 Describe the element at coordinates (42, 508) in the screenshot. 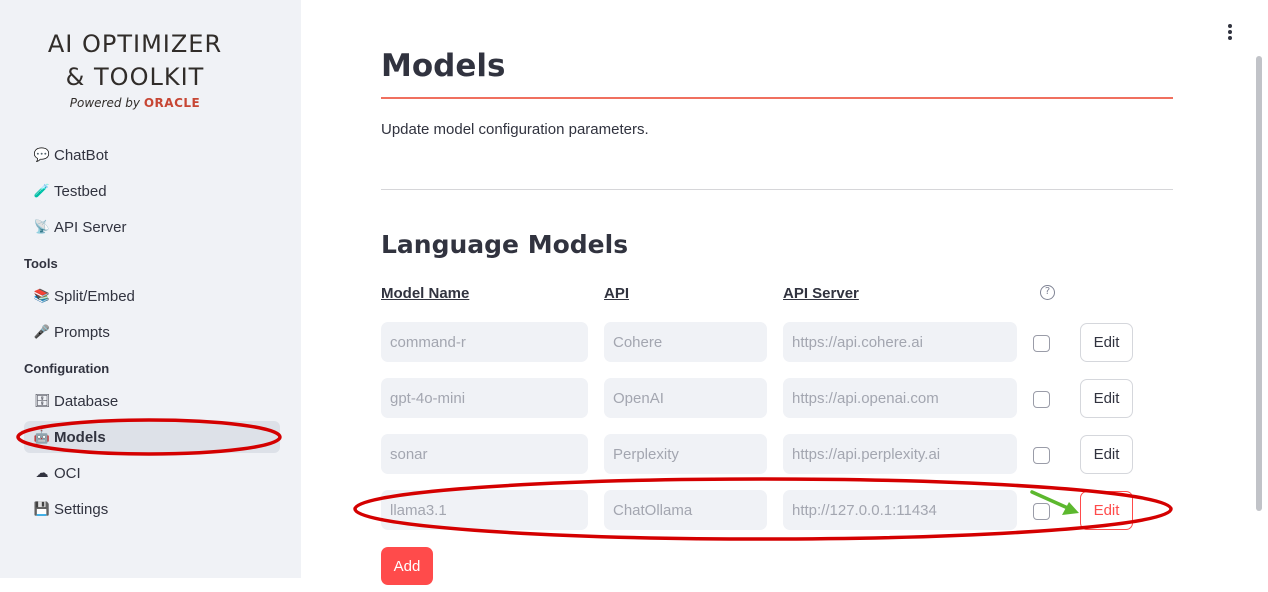

I see `floppy-disk-icon: 💾` at that location.